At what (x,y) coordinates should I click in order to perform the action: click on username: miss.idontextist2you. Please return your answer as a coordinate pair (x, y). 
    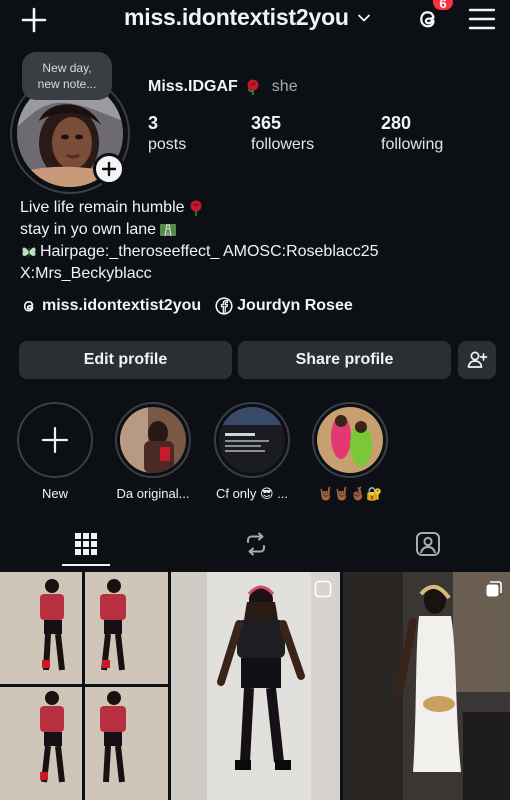
    Looking at the image, I should click on (236, 17).